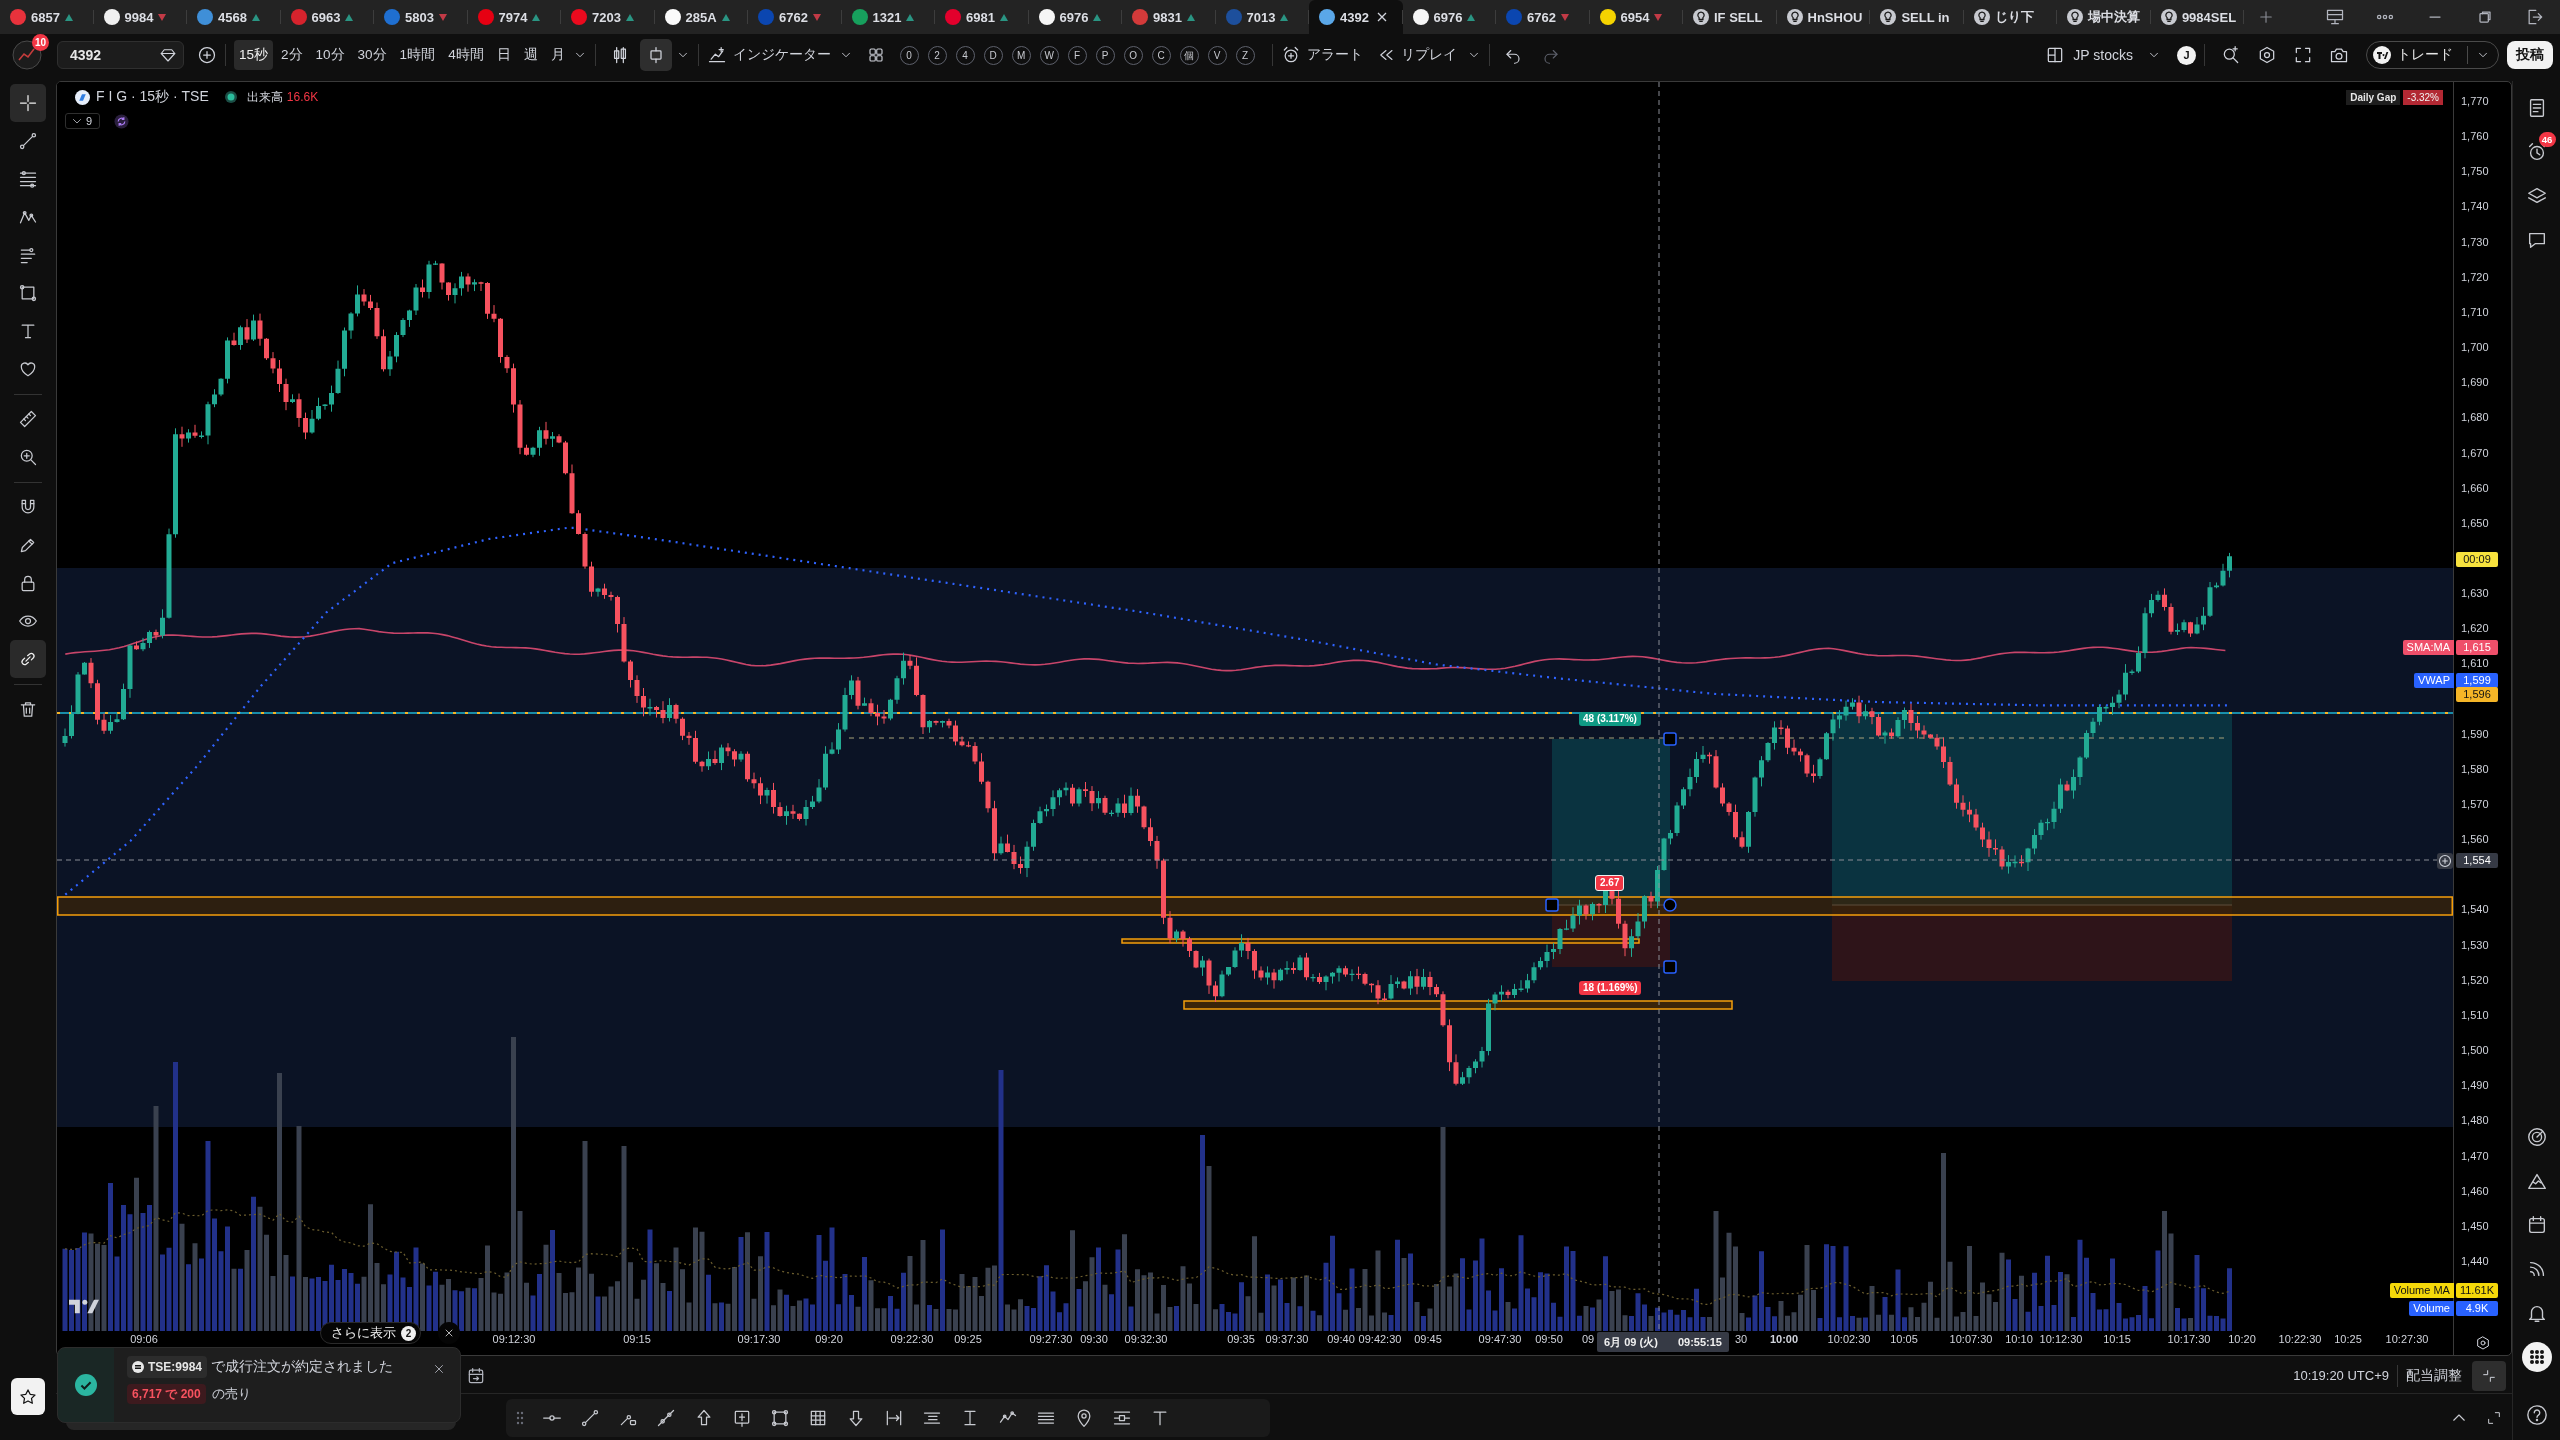  What do you see at coordinates (780, 1418) in the screenshot?
I see `rectangle-icon` at bounding box center [780, 1418].